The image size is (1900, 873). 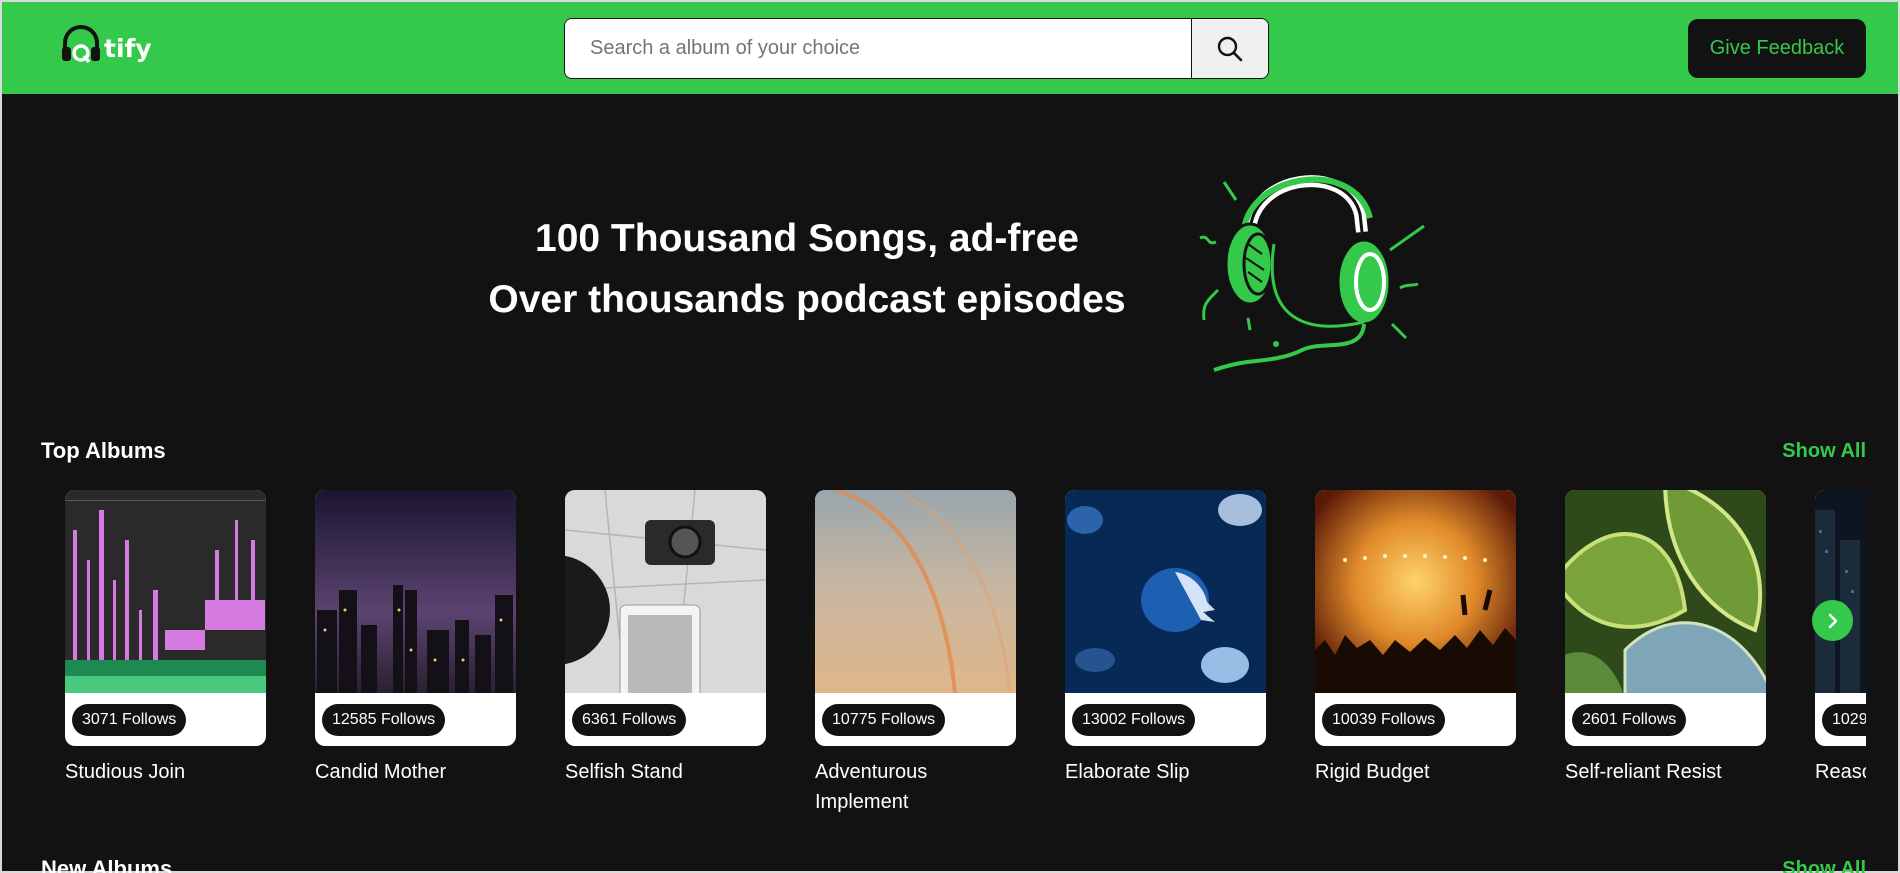 What do you see at coordinates (1840, 772) in the screenshot?
I see `album-name: Reasonable` at bounding box center [1840, 772].